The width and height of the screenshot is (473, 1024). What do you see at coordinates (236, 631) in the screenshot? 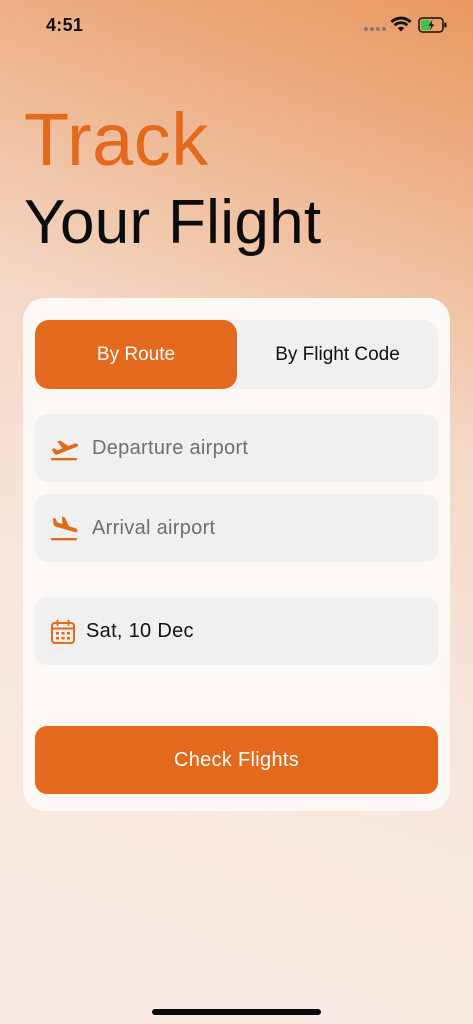
I see `date-picker-field: Sat, 10 Dec` at bounding box center [236, 631].